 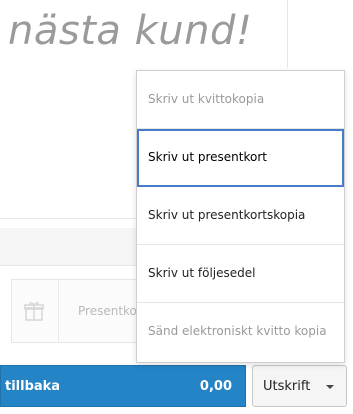 I want to click on menu-item-label: Skriv ut presentkortskopia, so click(x=227, y=215).